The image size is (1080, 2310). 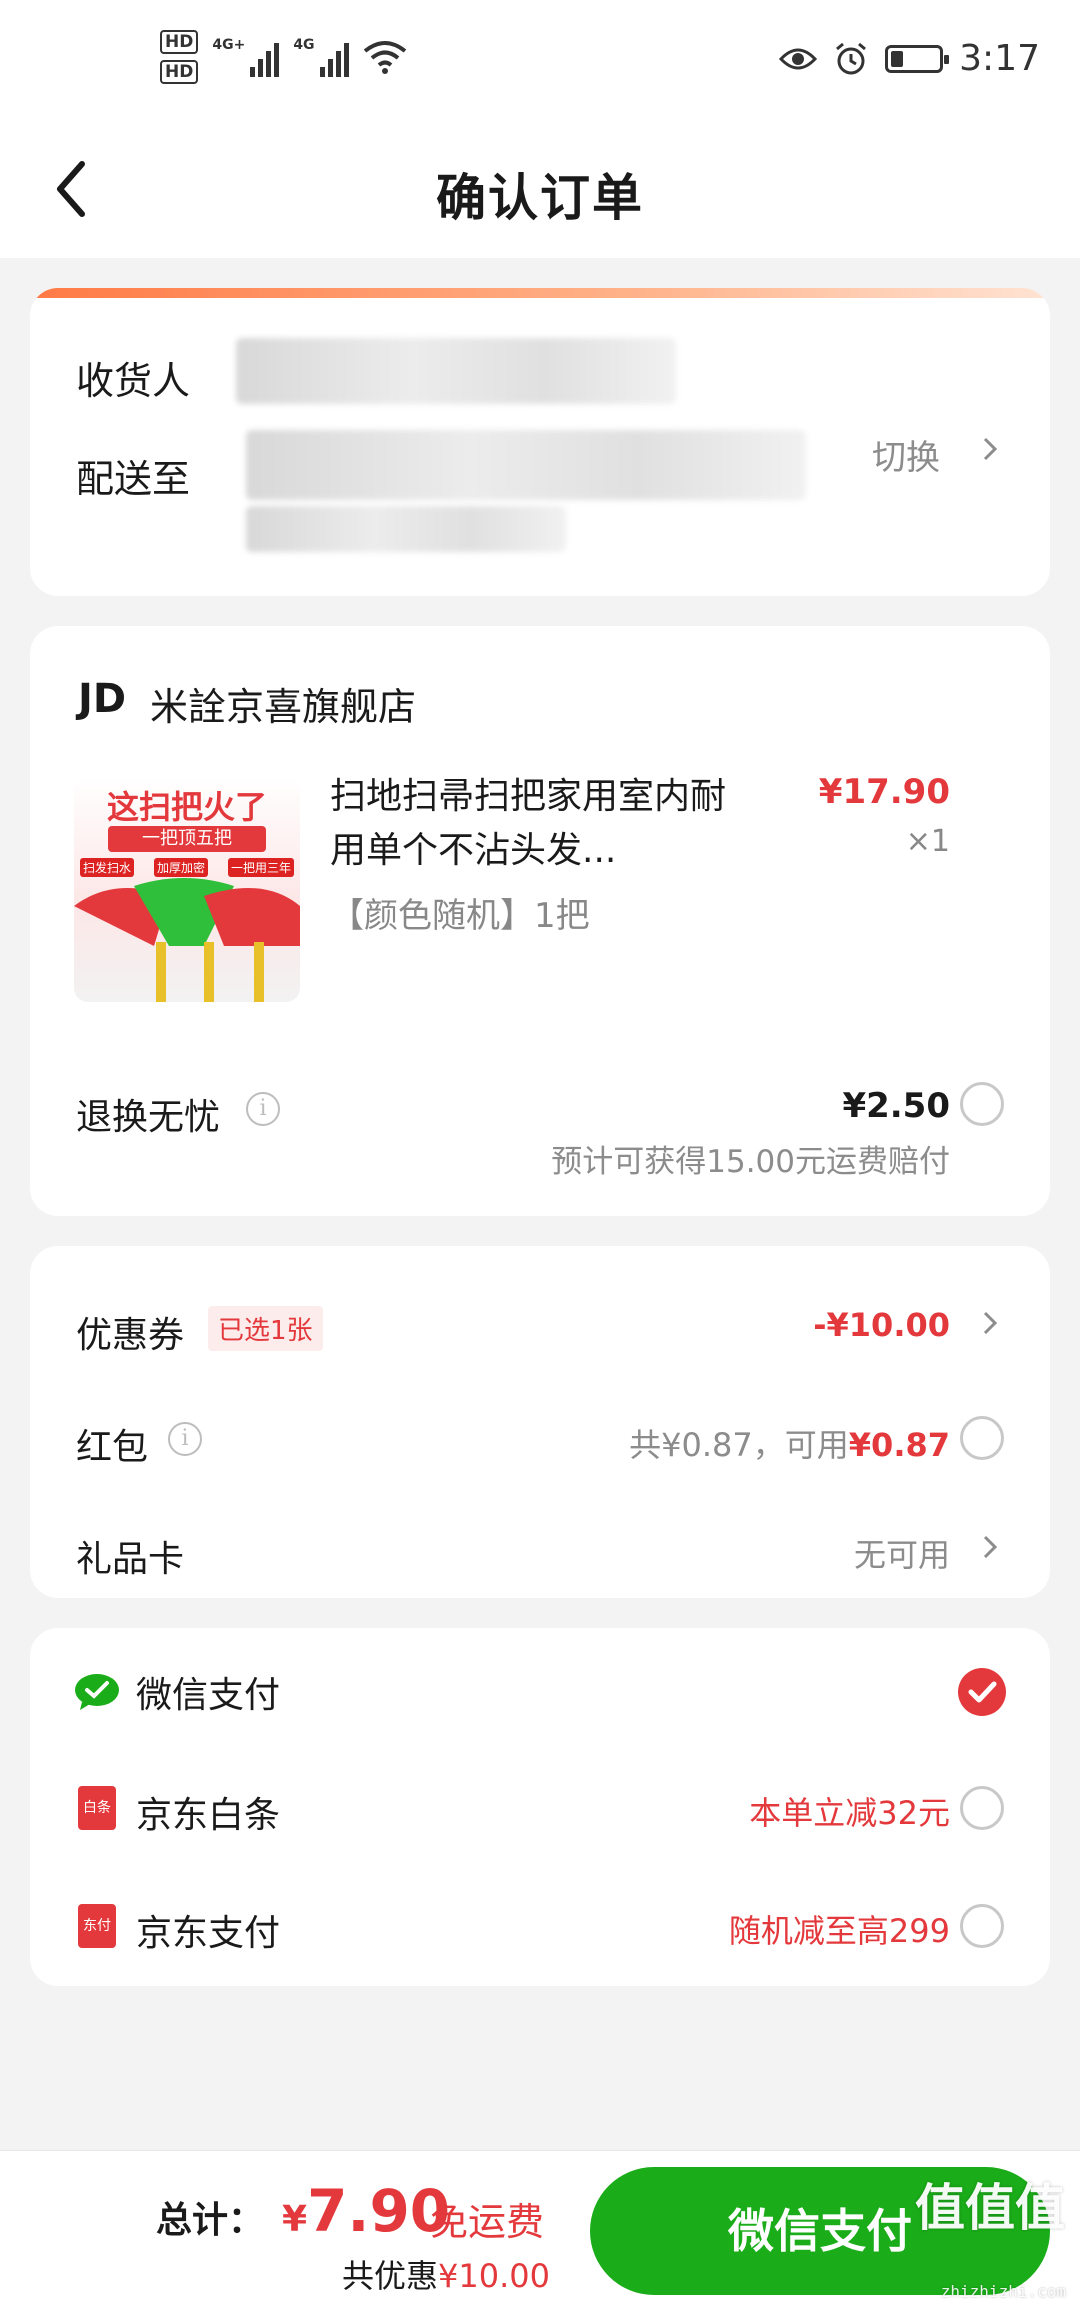 I want to click on status-right: 3:17, so click(x=909, y=58).